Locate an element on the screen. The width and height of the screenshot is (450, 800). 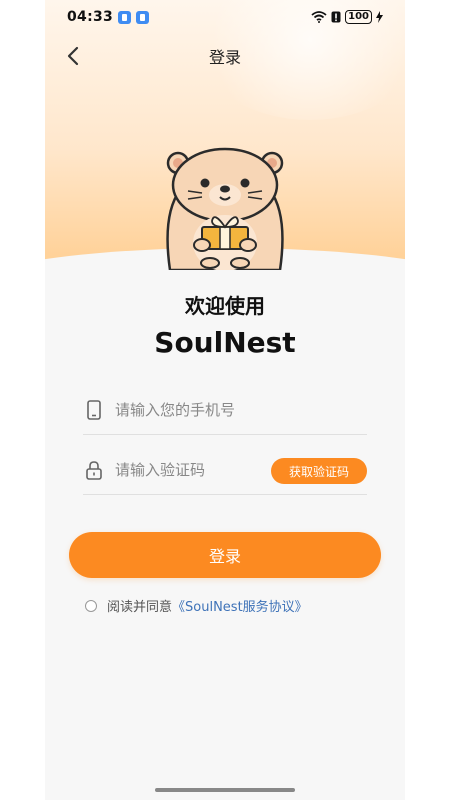
status-bar: 04:33 100 is located at coordinates (225, 17).